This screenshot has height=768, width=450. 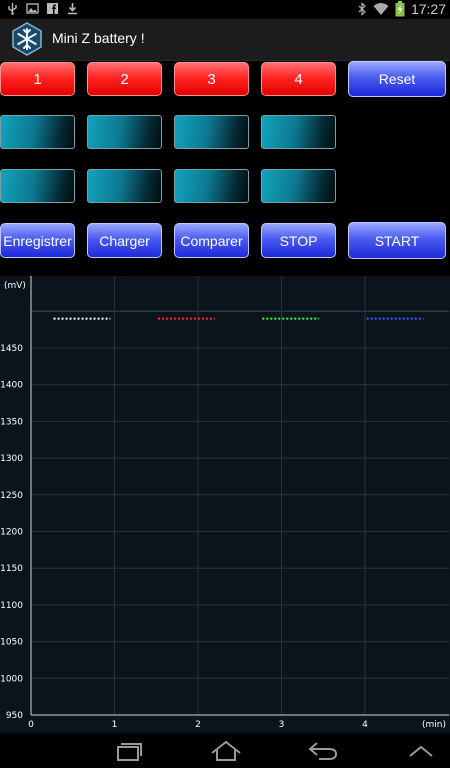 What do you see at coordinates (124, 240) in the screenshot?
I see `load-button: Charger` at bounding box center [124, 240].